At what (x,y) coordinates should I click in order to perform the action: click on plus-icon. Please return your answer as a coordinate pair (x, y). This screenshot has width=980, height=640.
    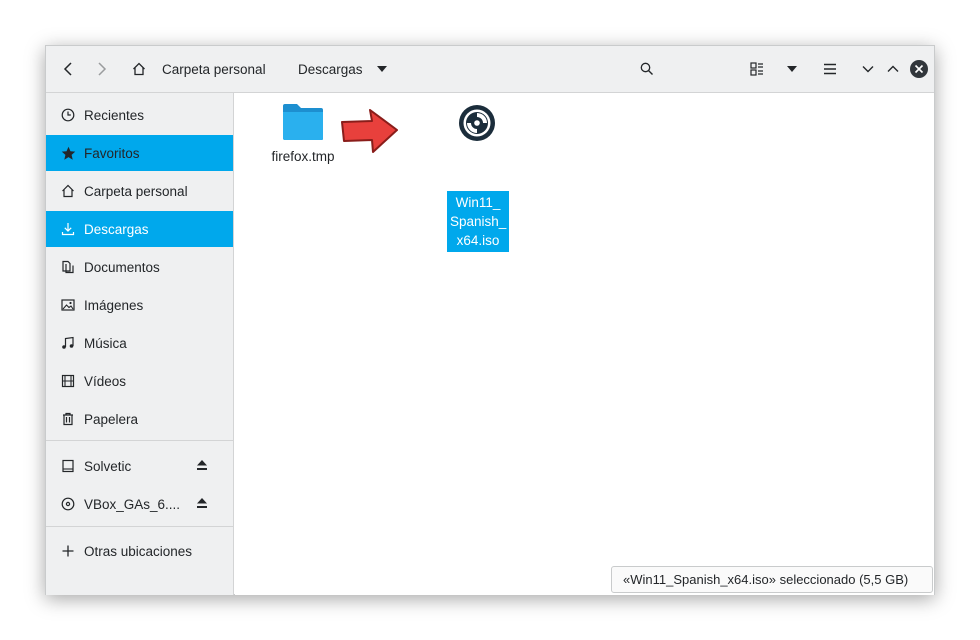
    Looking at the image, I should click on (68, 551).